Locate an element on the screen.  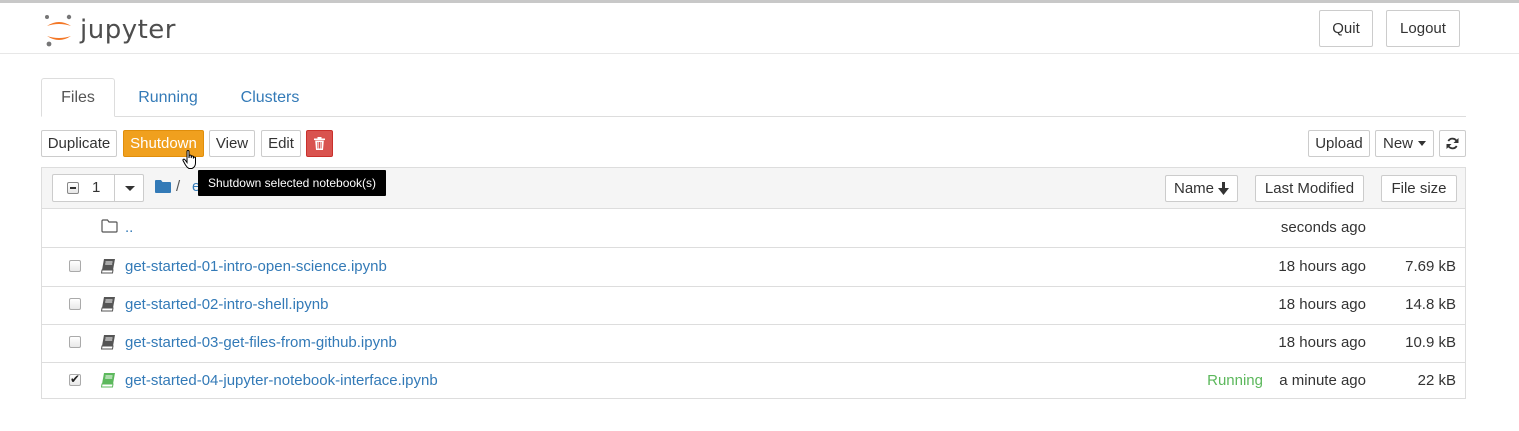
select-all-checkbox is located at coordinates (73, 188).